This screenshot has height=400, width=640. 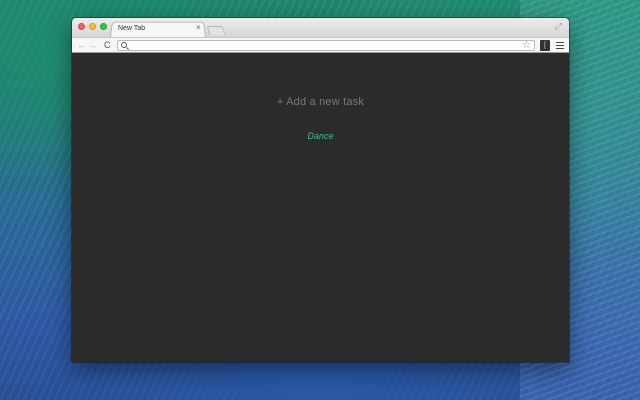 I want to click on tab-close-icon: ×, so click(x=198, y=28).